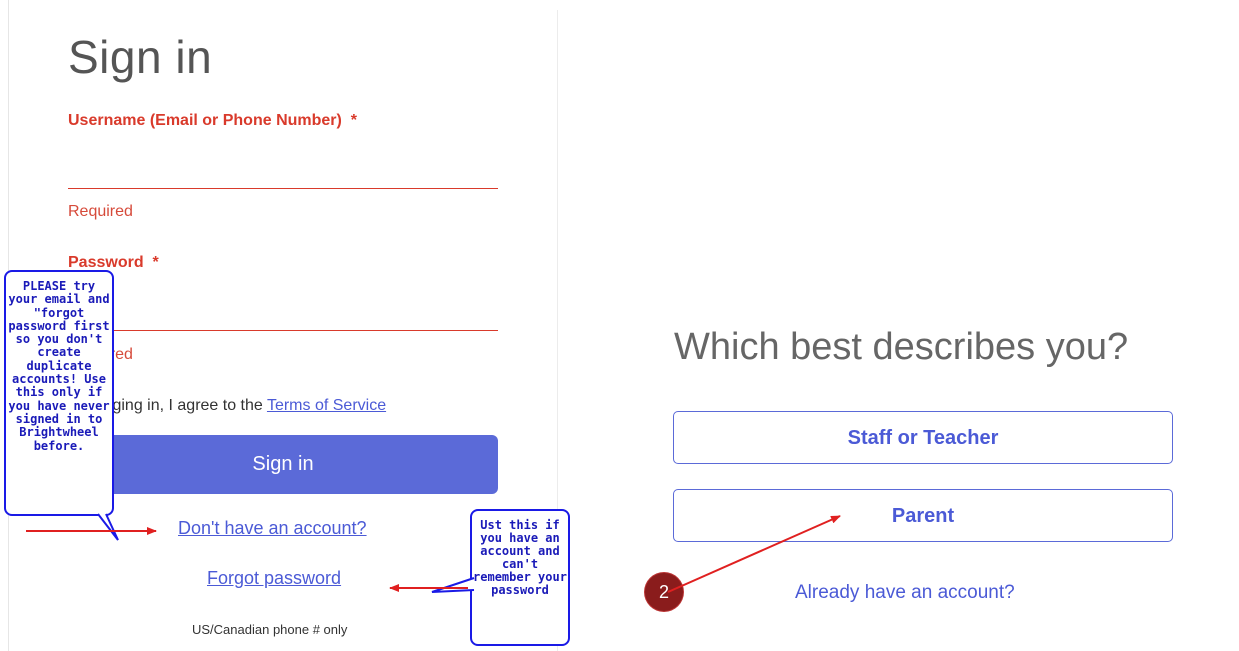  Describe the element at coordinates (100, 211) in the screenshot. I see `username-error: Required` at that location.